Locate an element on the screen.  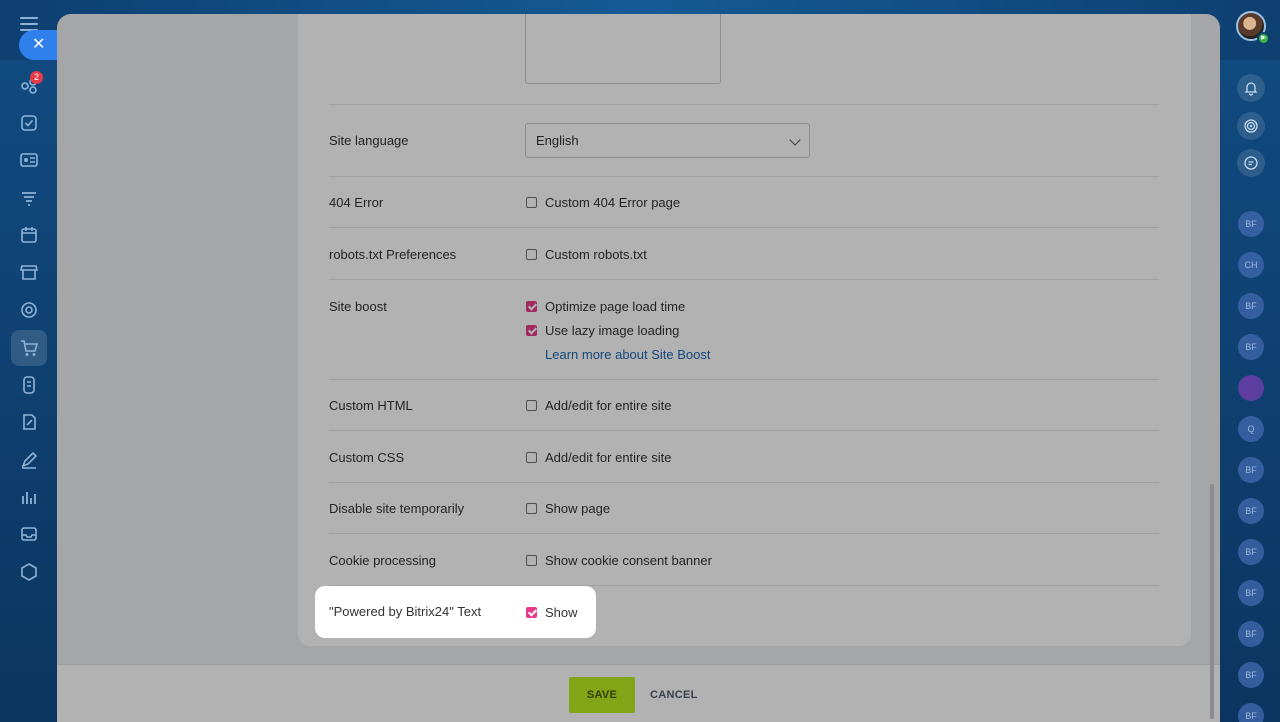
custom-404-option-label: Custom 404 Error page is located at coordinates (613, 202).